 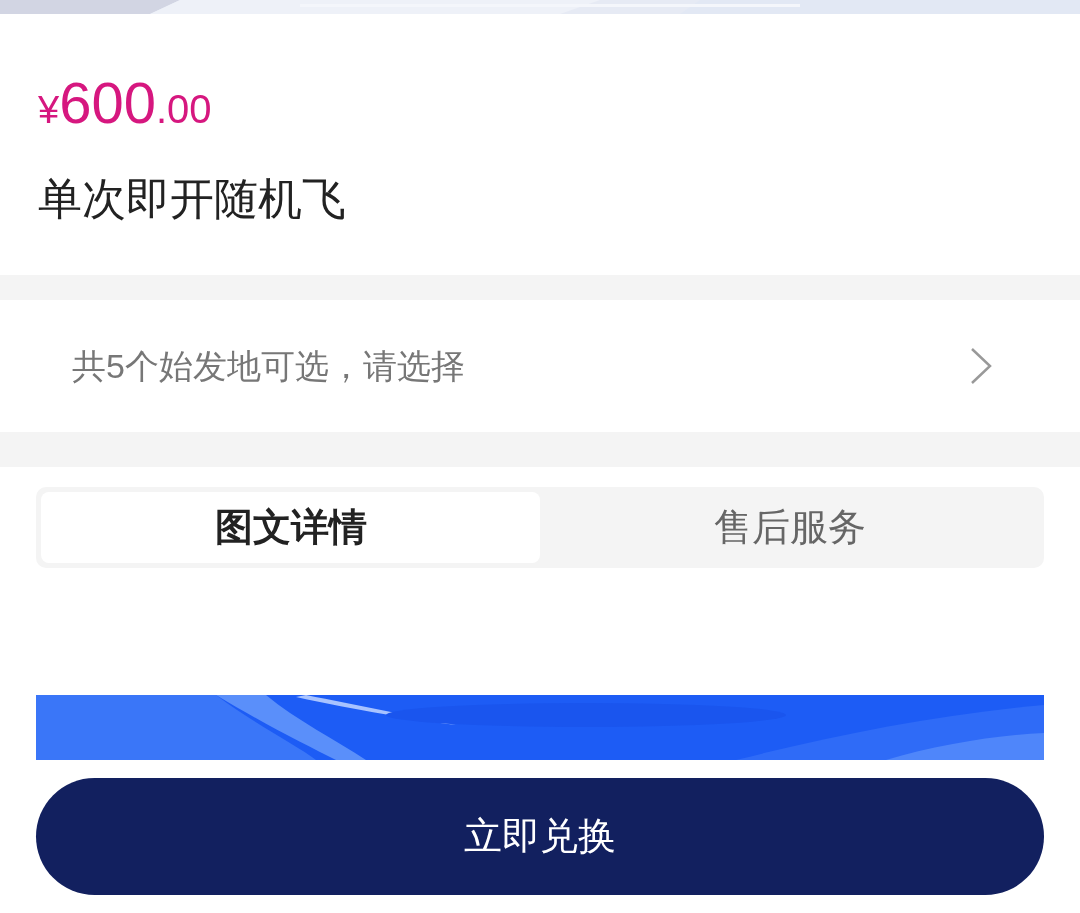 I want to click on price: 600, so click(x=107, y=103).